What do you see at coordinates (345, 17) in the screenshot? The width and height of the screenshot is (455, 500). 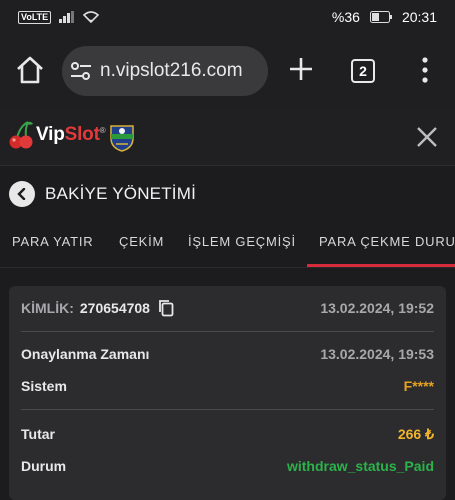 I see `battery-percent: %36` at bounding box center [345, 17].